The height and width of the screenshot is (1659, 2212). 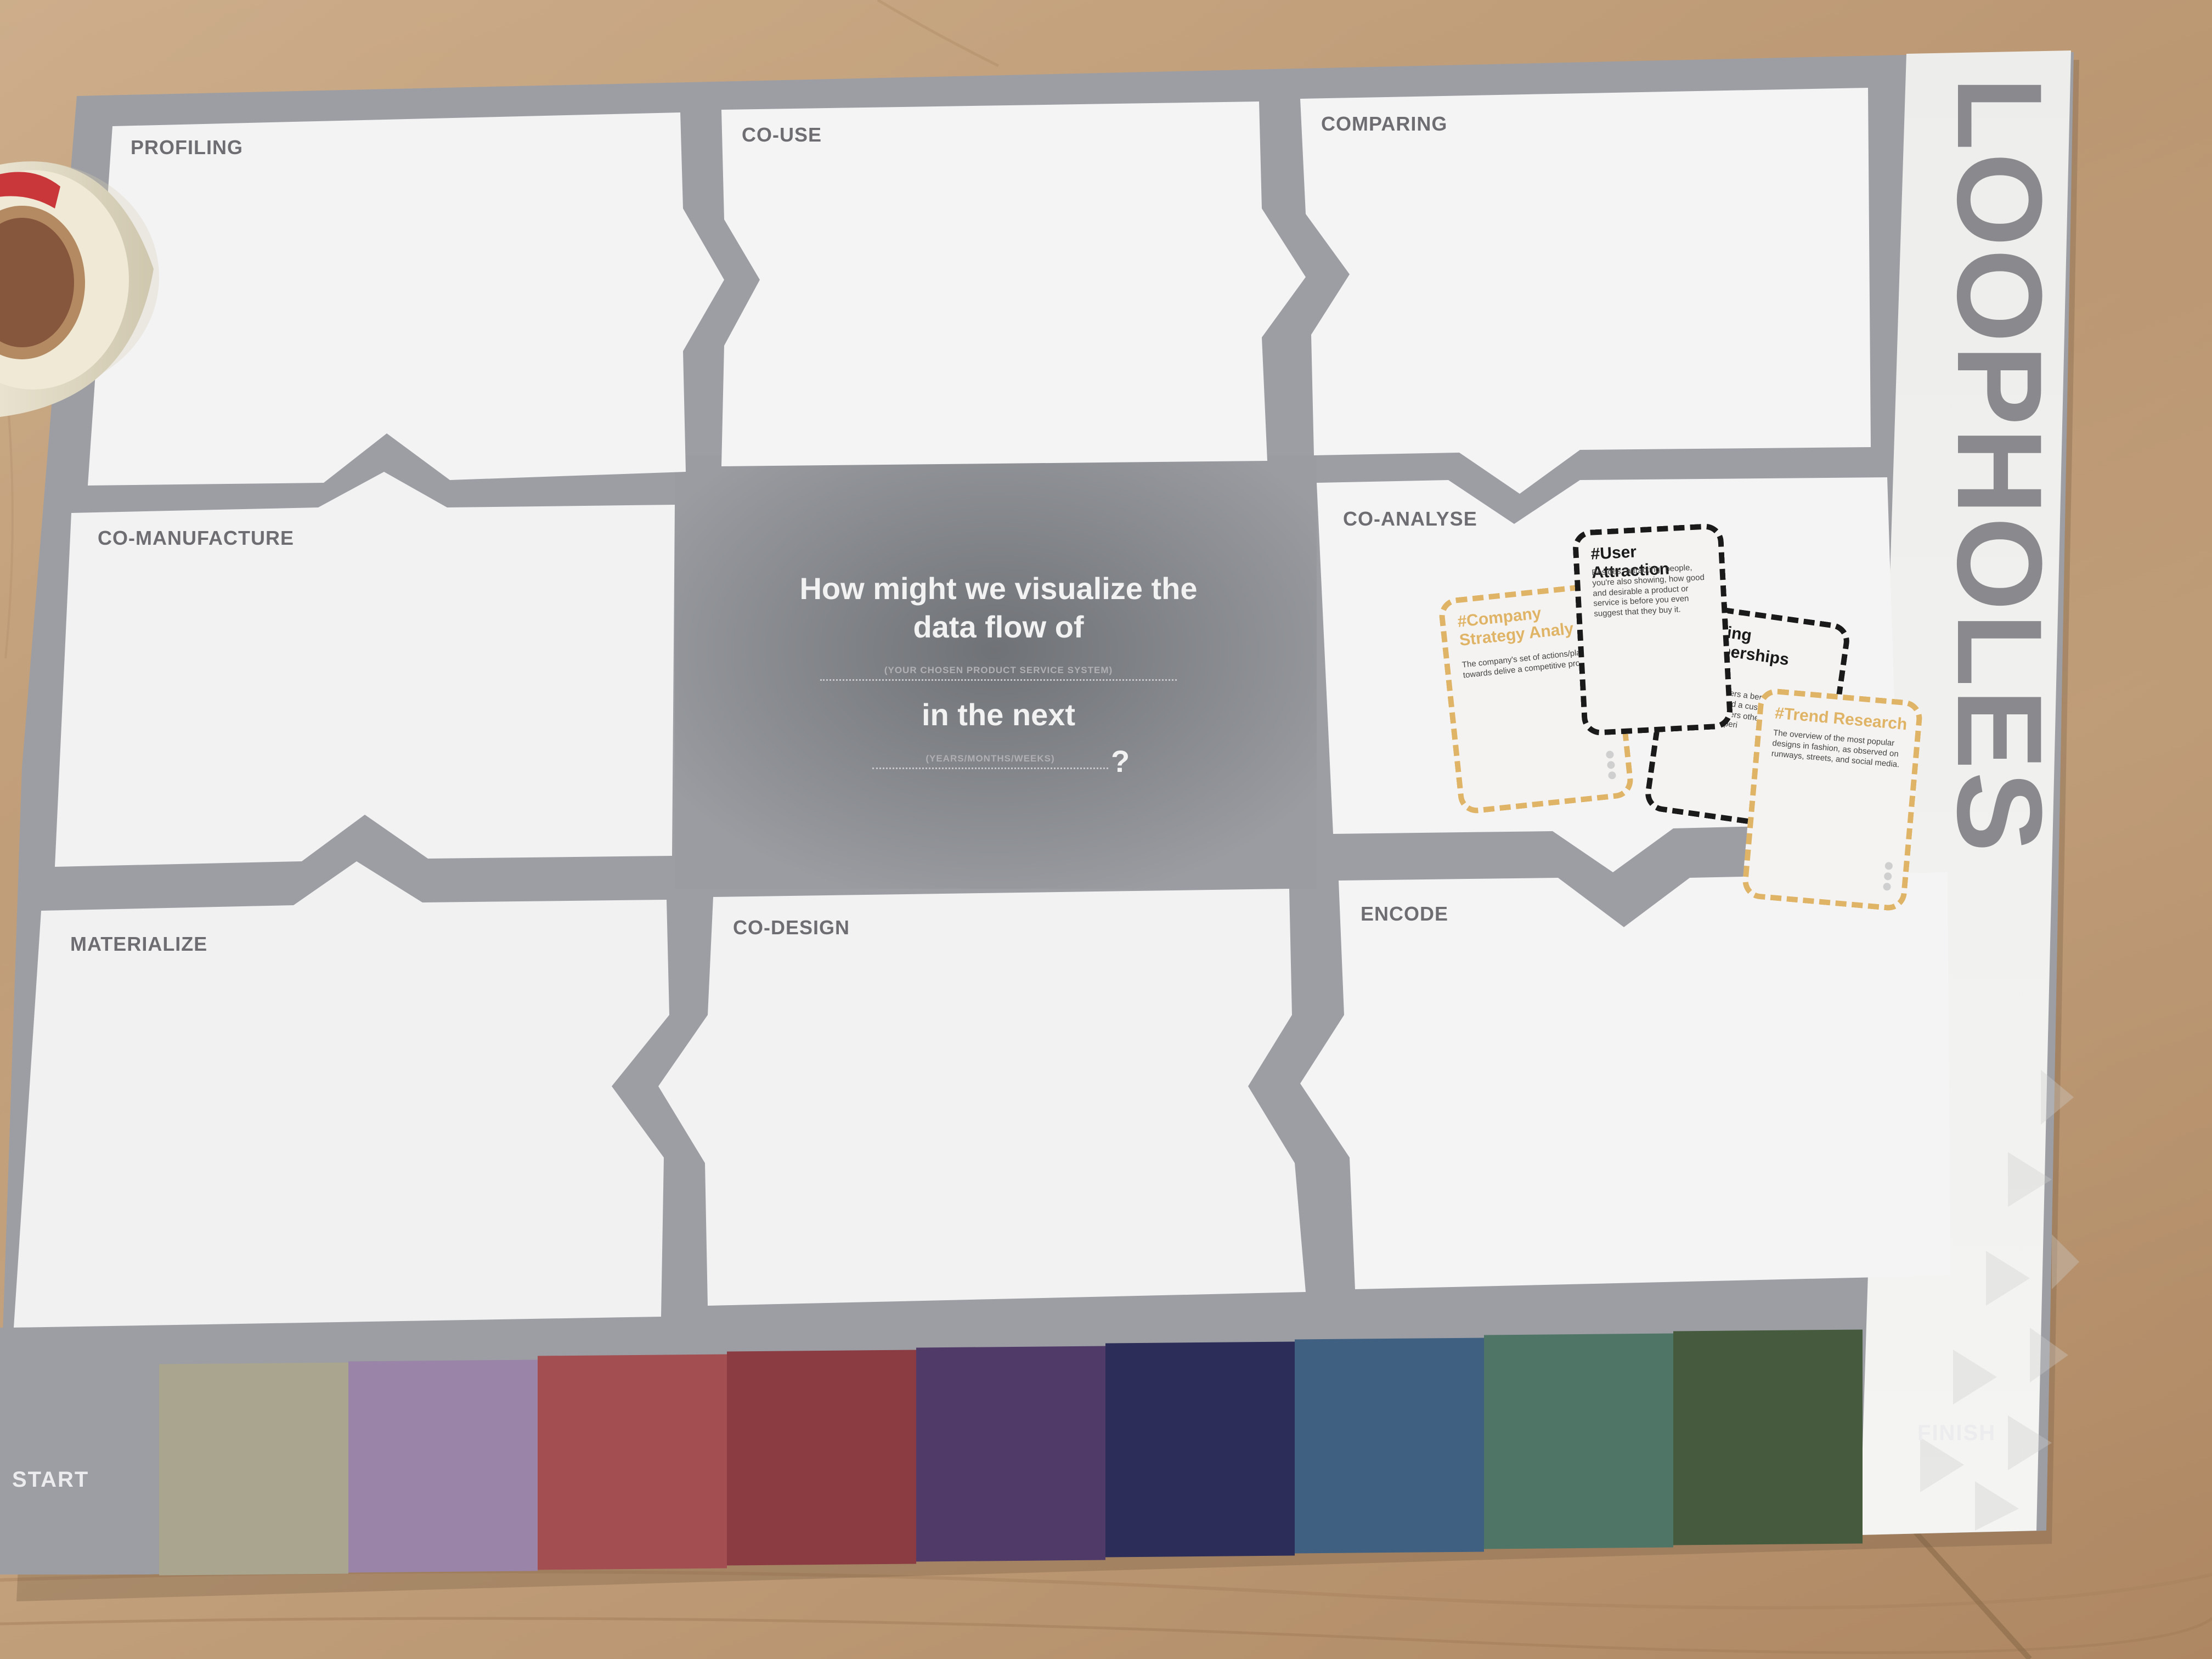 What do you see at coordinates (1410, 519) in the screenshot?
I see `stage-label-co-analyse: CO-ANALYSE` at bounding box center [1410, 519].